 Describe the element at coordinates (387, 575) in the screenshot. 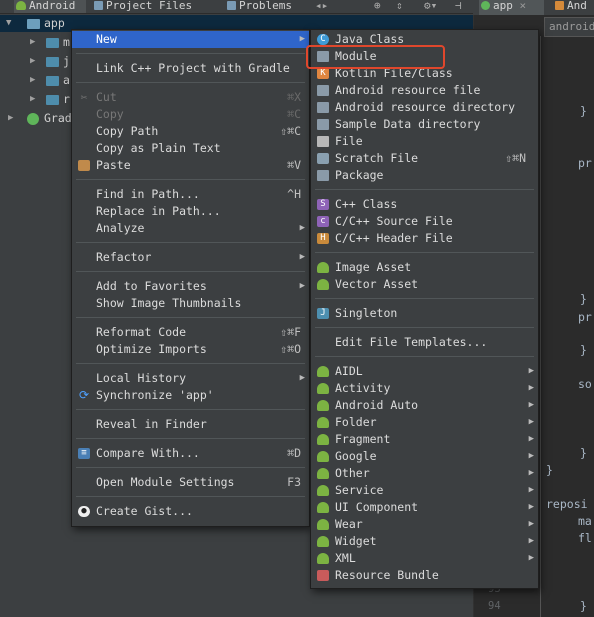

I see `menu-item-label: Resource Bundle` at that location.